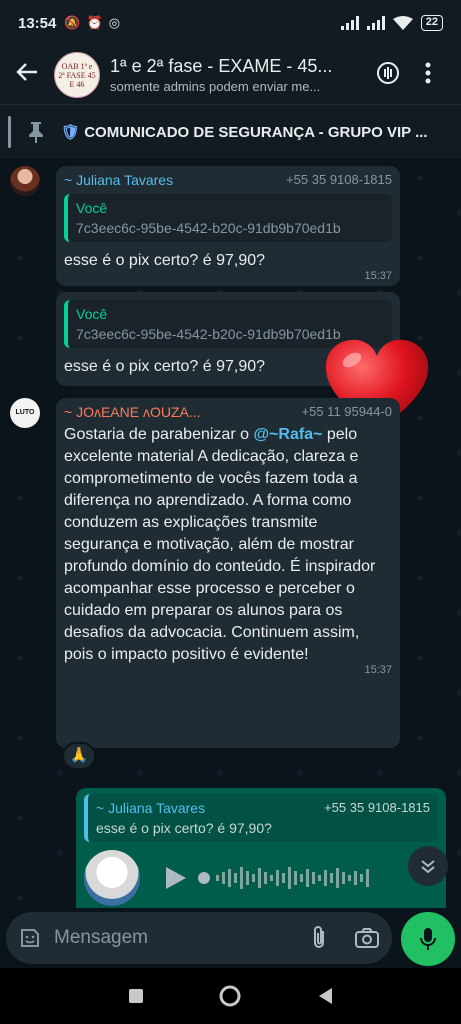  I want to click on recents-icon, so click(136, 996).